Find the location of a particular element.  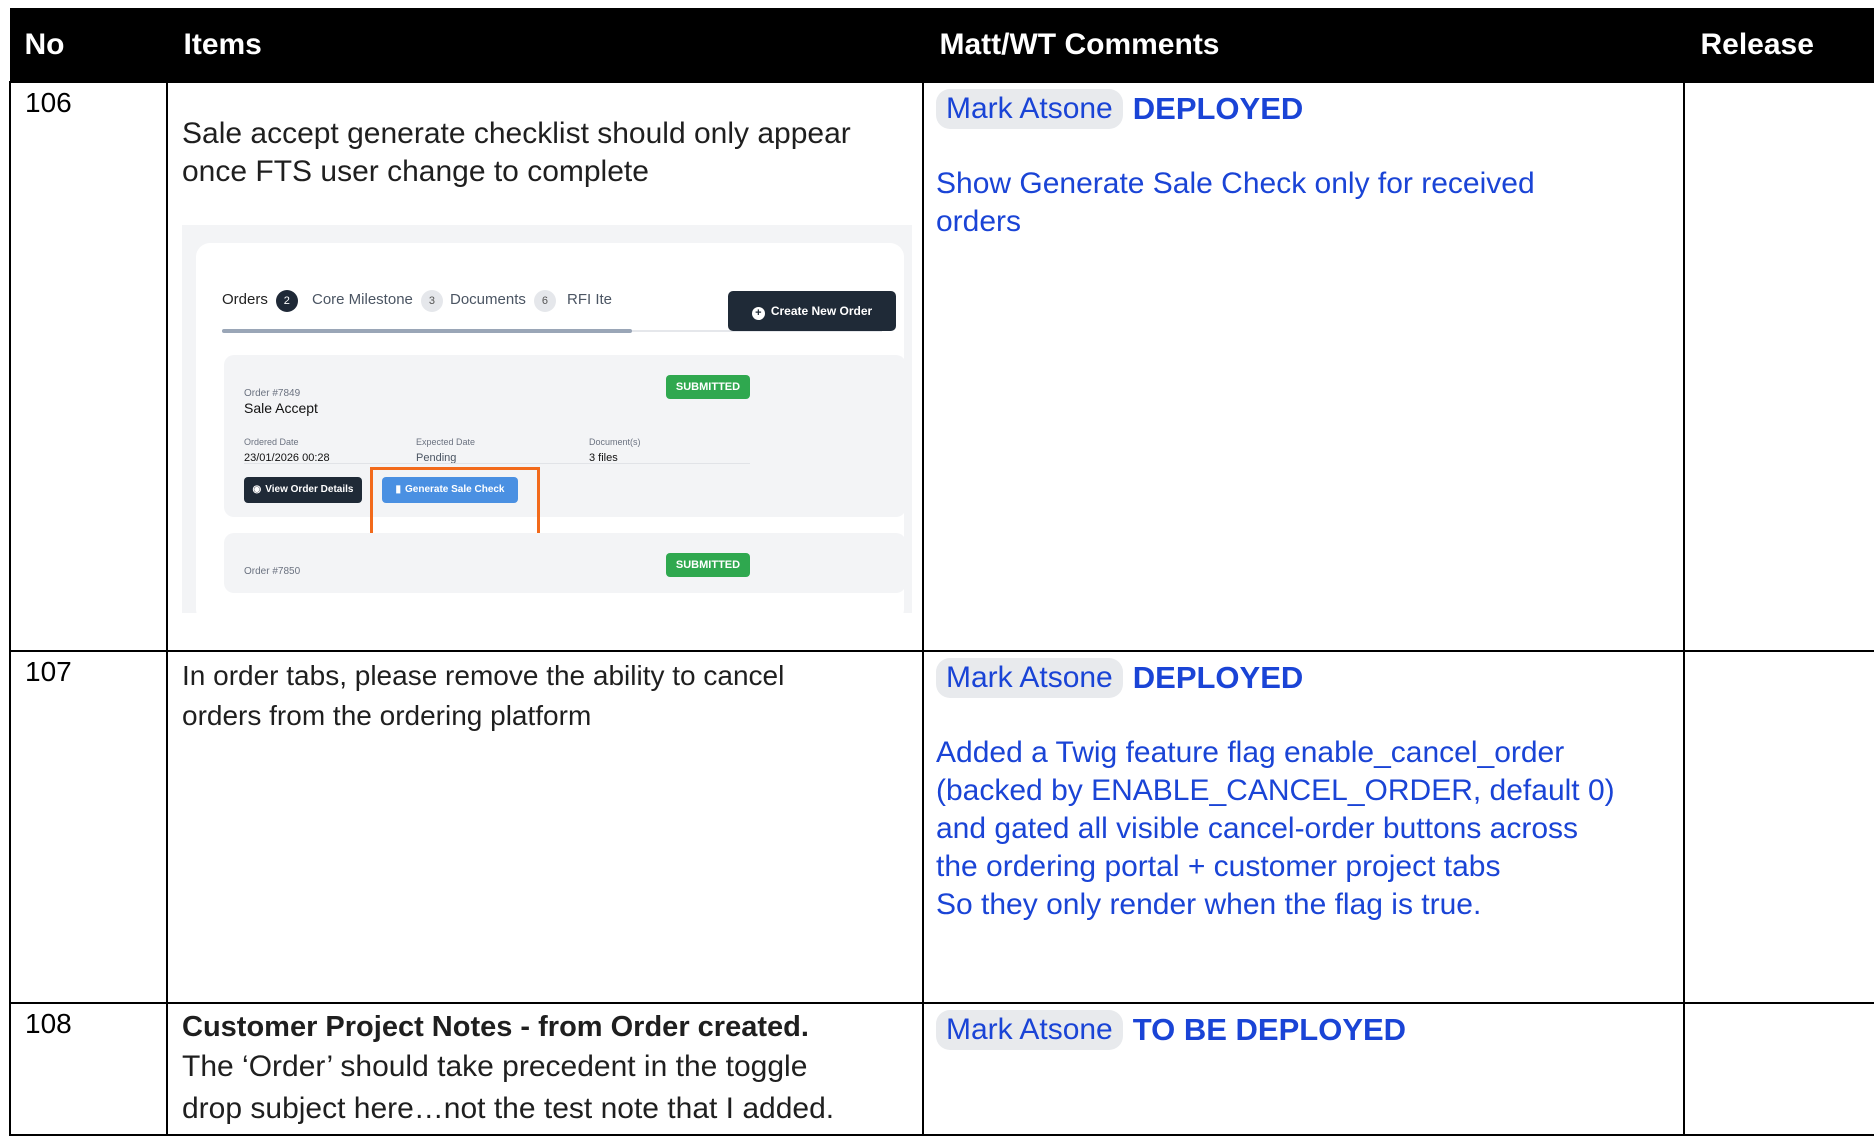

row-number: 106 is located at coordinates (88, 366).